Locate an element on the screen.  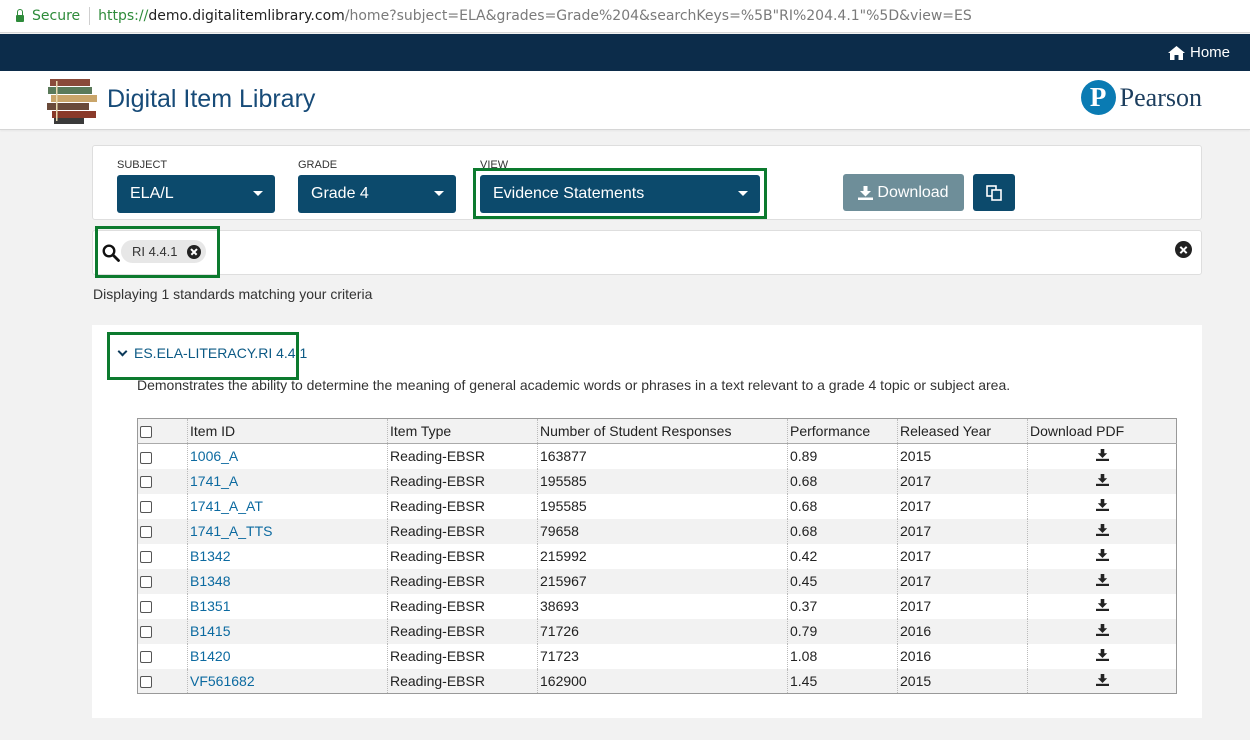
table-row: 1741_A Reading-EBSR 195585 0.68 2017 is located at coordinates (657, 481).